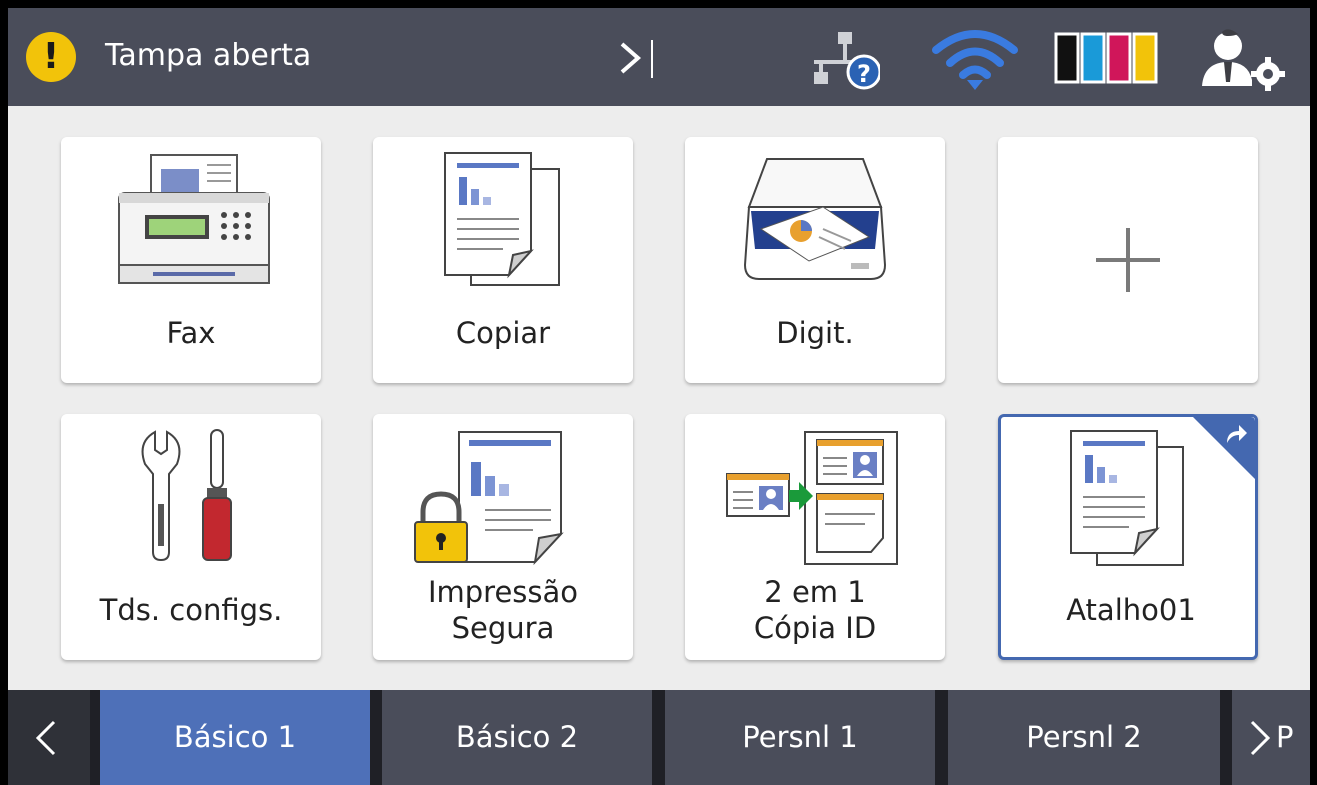  Describe the element at coordinates (191, 333) in the screenshot. I see `tile-label: Fax` at that location.